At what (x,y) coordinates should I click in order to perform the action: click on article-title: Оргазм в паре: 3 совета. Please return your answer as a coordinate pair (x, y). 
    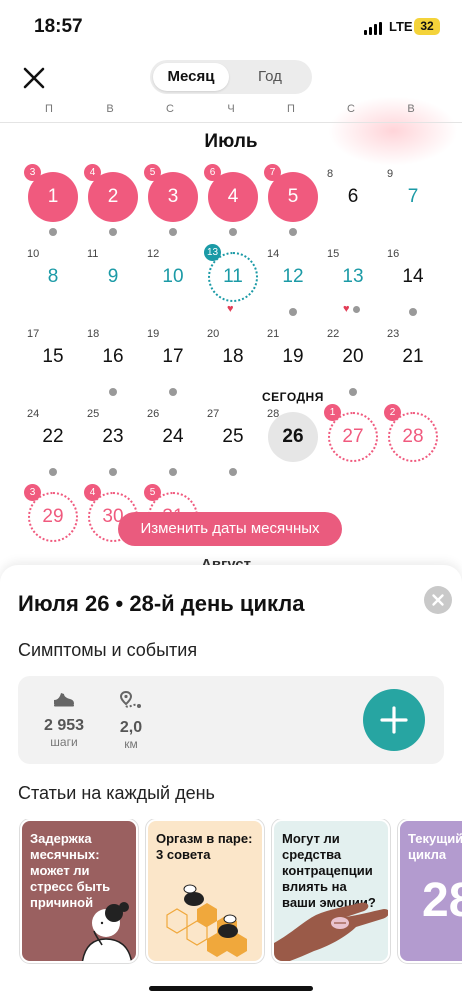
    Looking at the image, I should click on (204, 846).